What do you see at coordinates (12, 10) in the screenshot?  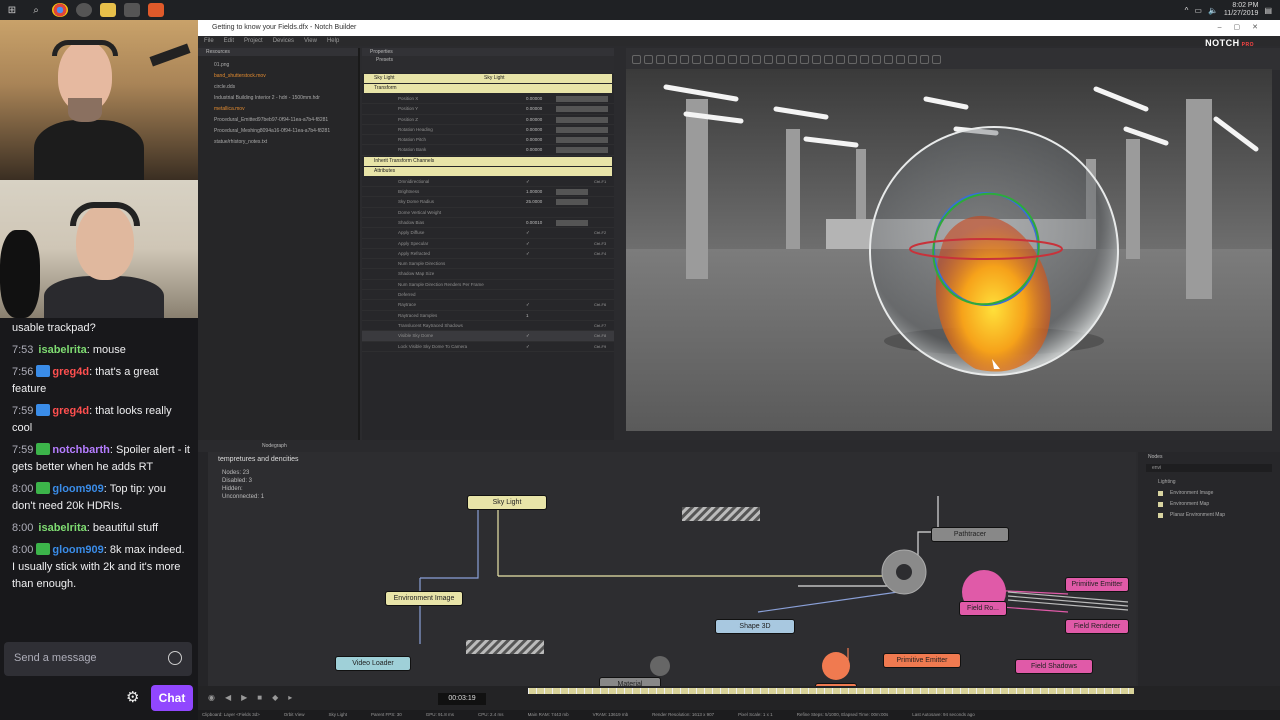 I see `windows-start-icon: ⊞` at bounding box center [12, 10].